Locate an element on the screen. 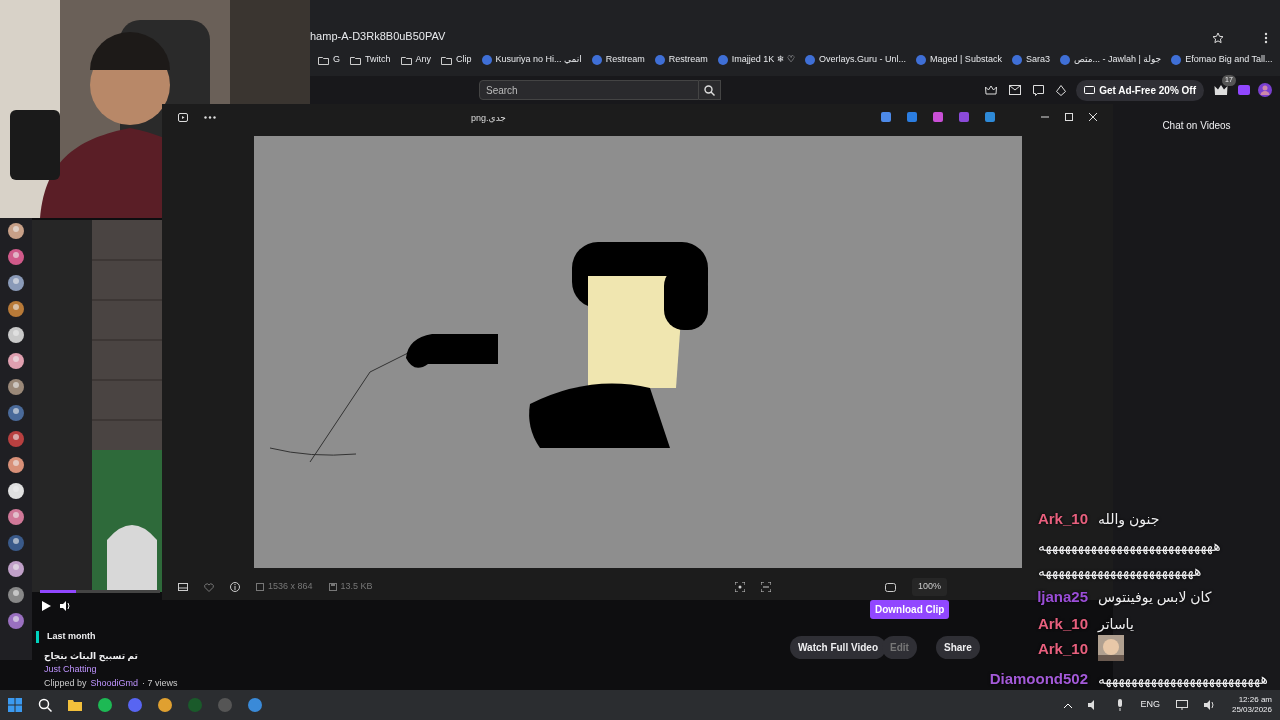 The image size is (1280, 720). microphone-icon is located at coordinates (1120, 705).